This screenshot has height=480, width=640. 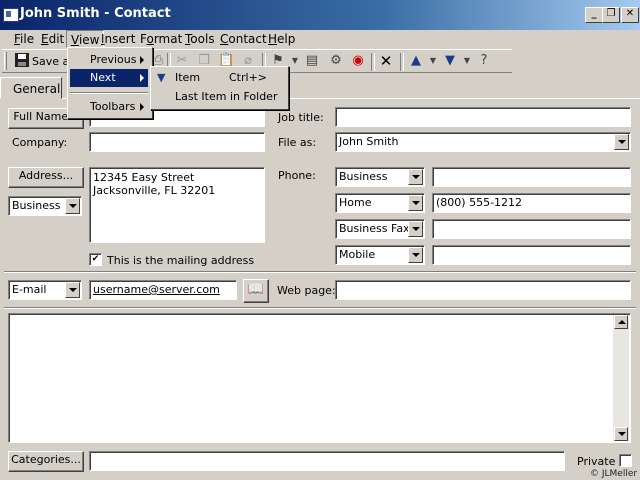 I want to click on address-line-1: 12345 Easy Street, so click(x=144, y=177).